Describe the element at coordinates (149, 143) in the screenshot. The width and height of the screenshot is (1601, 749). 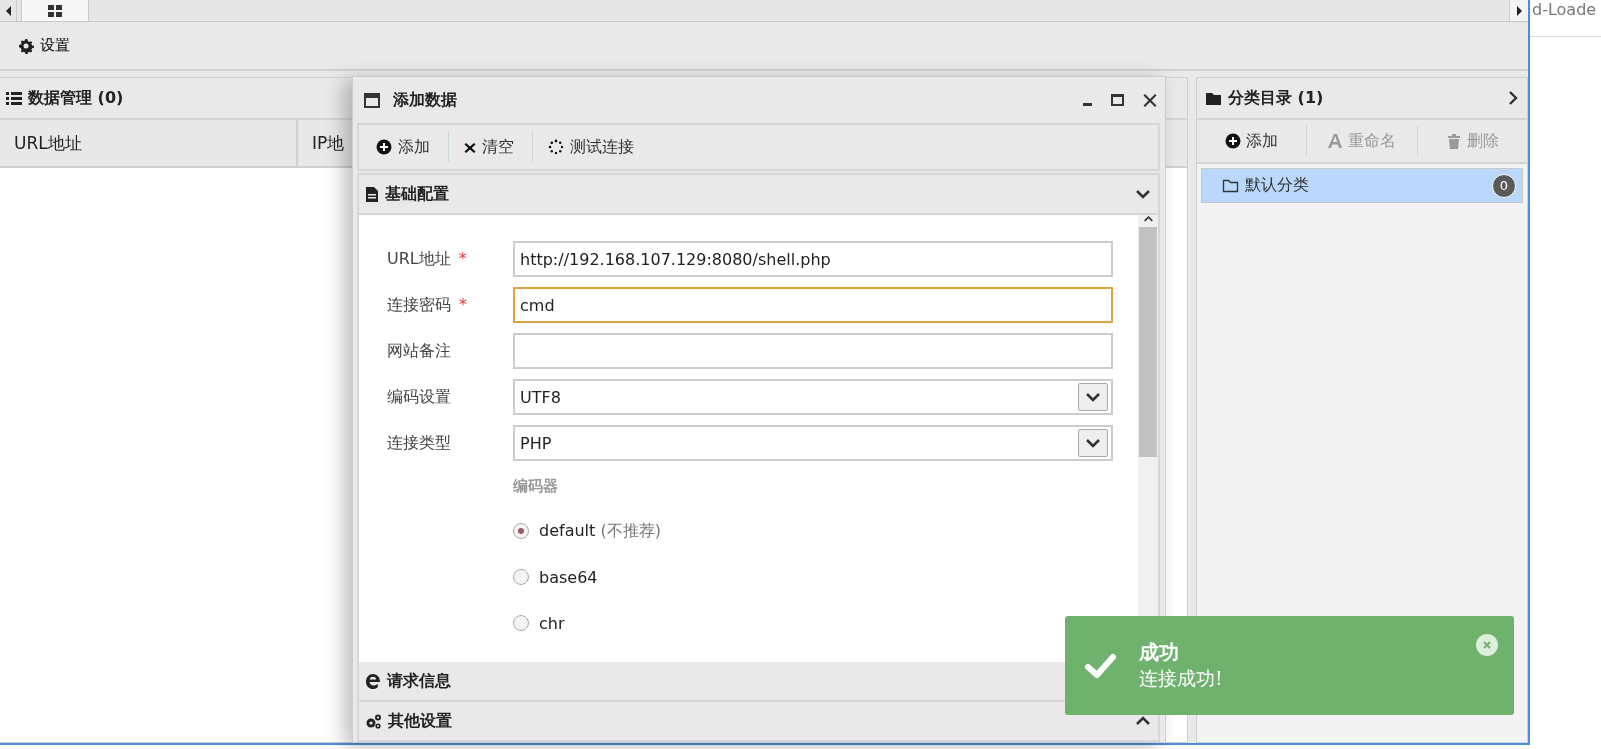
I see `column-header: URL地址` at that location.